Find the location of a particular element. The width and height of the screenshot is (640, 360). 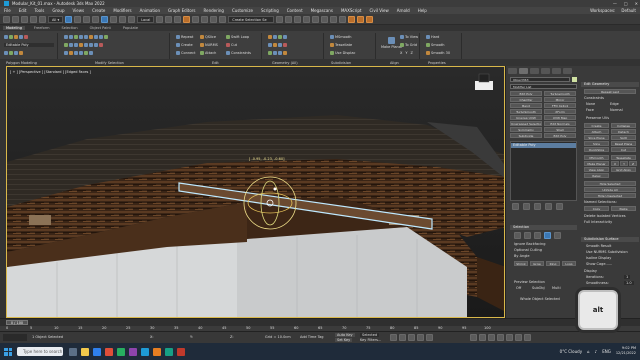

select-manipulate-icon is located at coordinates (169, 19).